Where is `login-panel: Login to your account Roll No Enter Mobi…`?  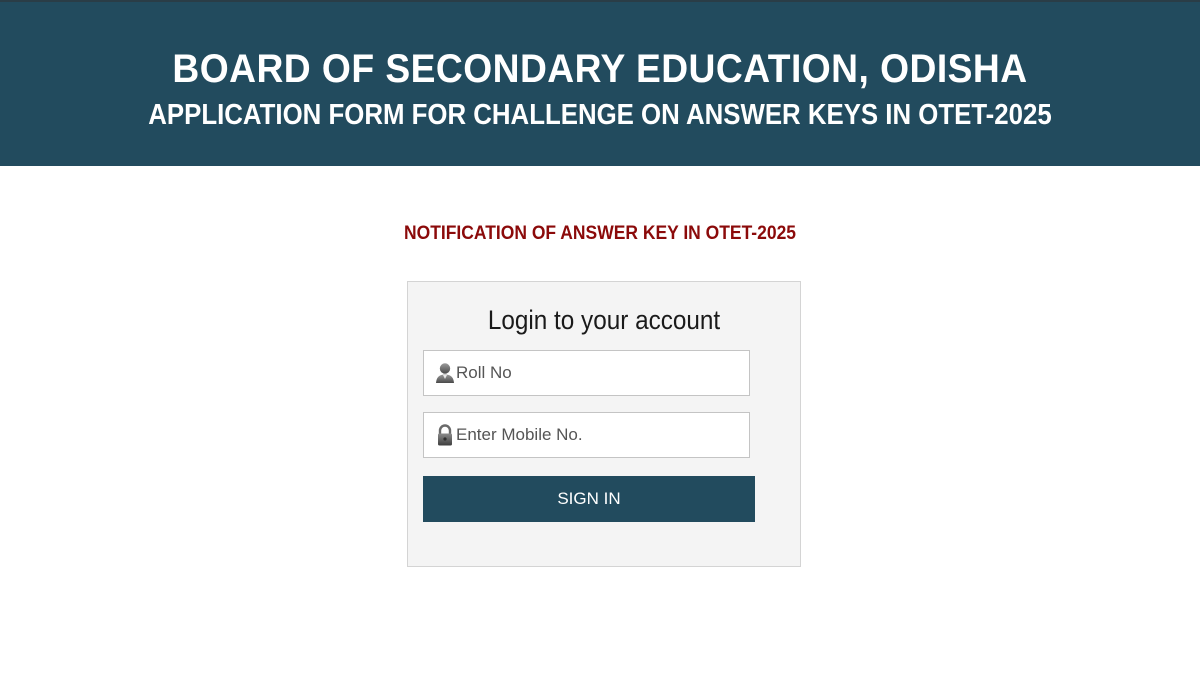 login-panel: Login to your account Roll No Enter Mobi… is located at coordinates (604, 424).